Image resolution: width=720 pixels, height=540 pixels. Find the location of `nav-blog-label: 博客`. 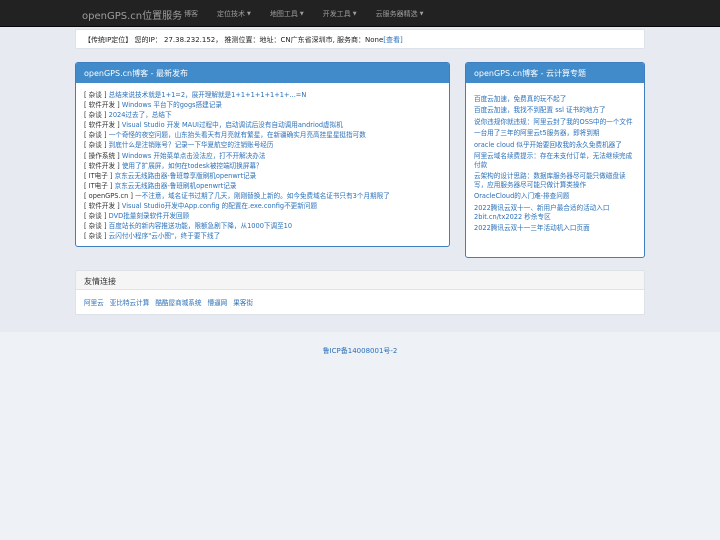

nav-blog-label: 博客 is located at coordinates (191, 14).